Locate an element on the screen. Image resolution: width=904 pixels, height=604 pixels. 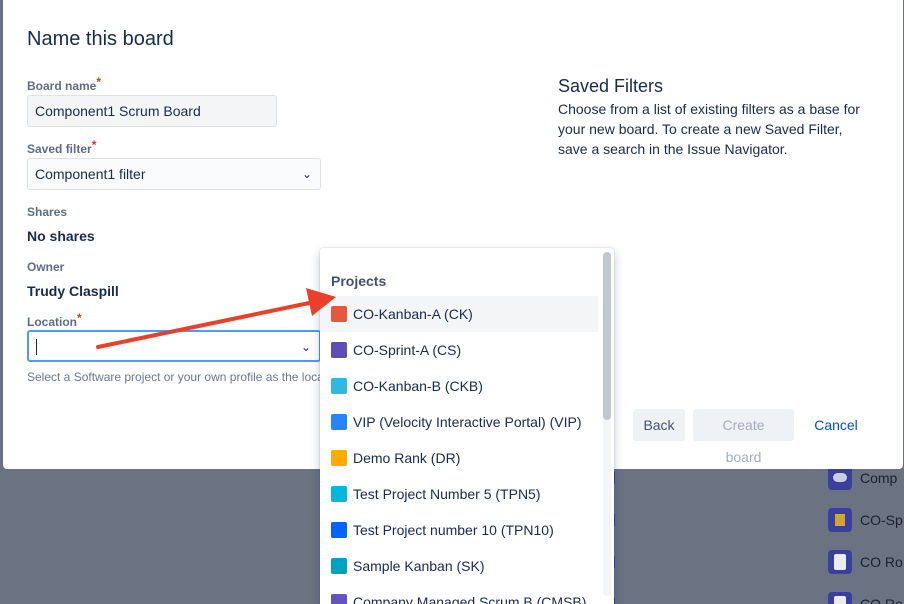
dropdown-option: CO-Kanban-B (CKB) is located at coordinates (459, 386).